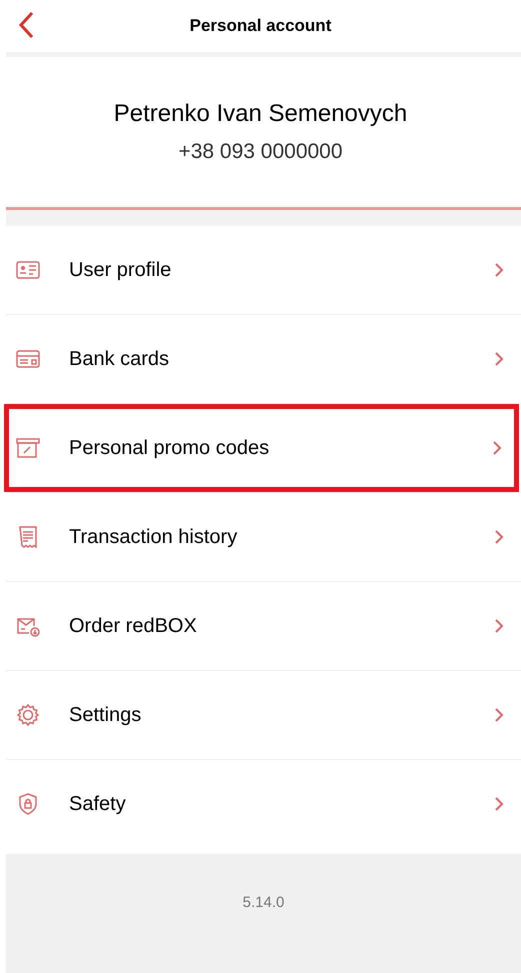 The width and height of the screenshot is (521, 973). Describe the element at coordinates (26, 25) in the screenshot. I see `back-chevron-icon` at that location.